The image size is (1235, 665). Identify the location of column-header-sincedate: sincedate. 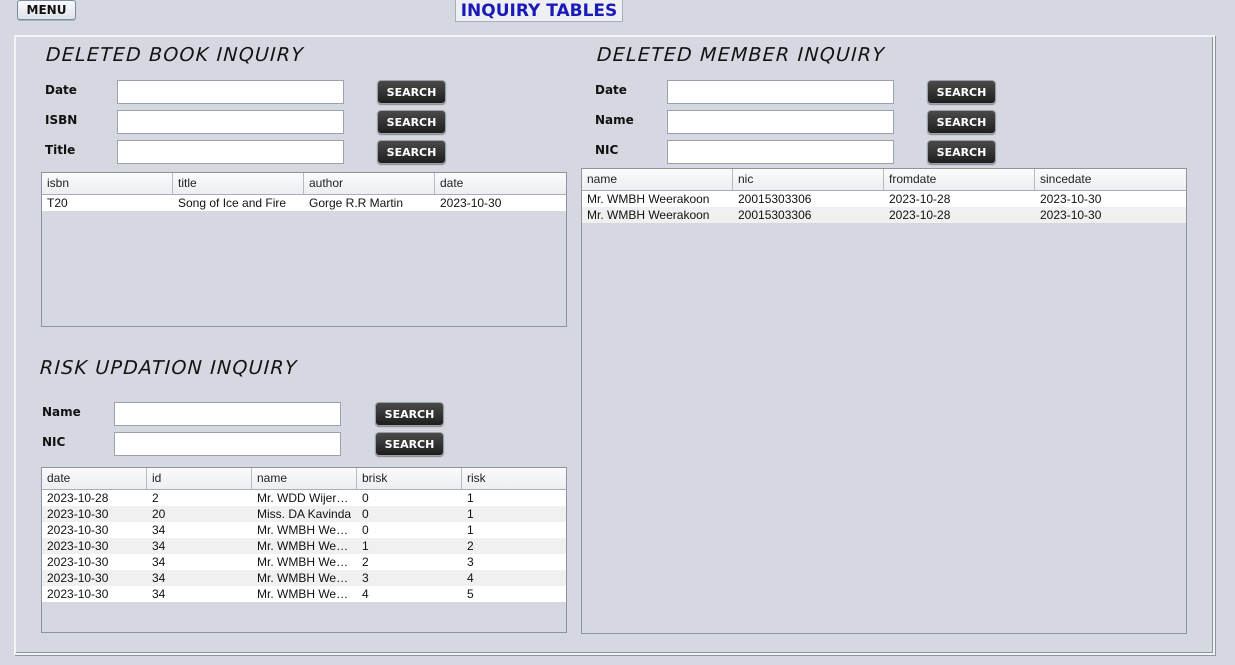
(1110, 179).